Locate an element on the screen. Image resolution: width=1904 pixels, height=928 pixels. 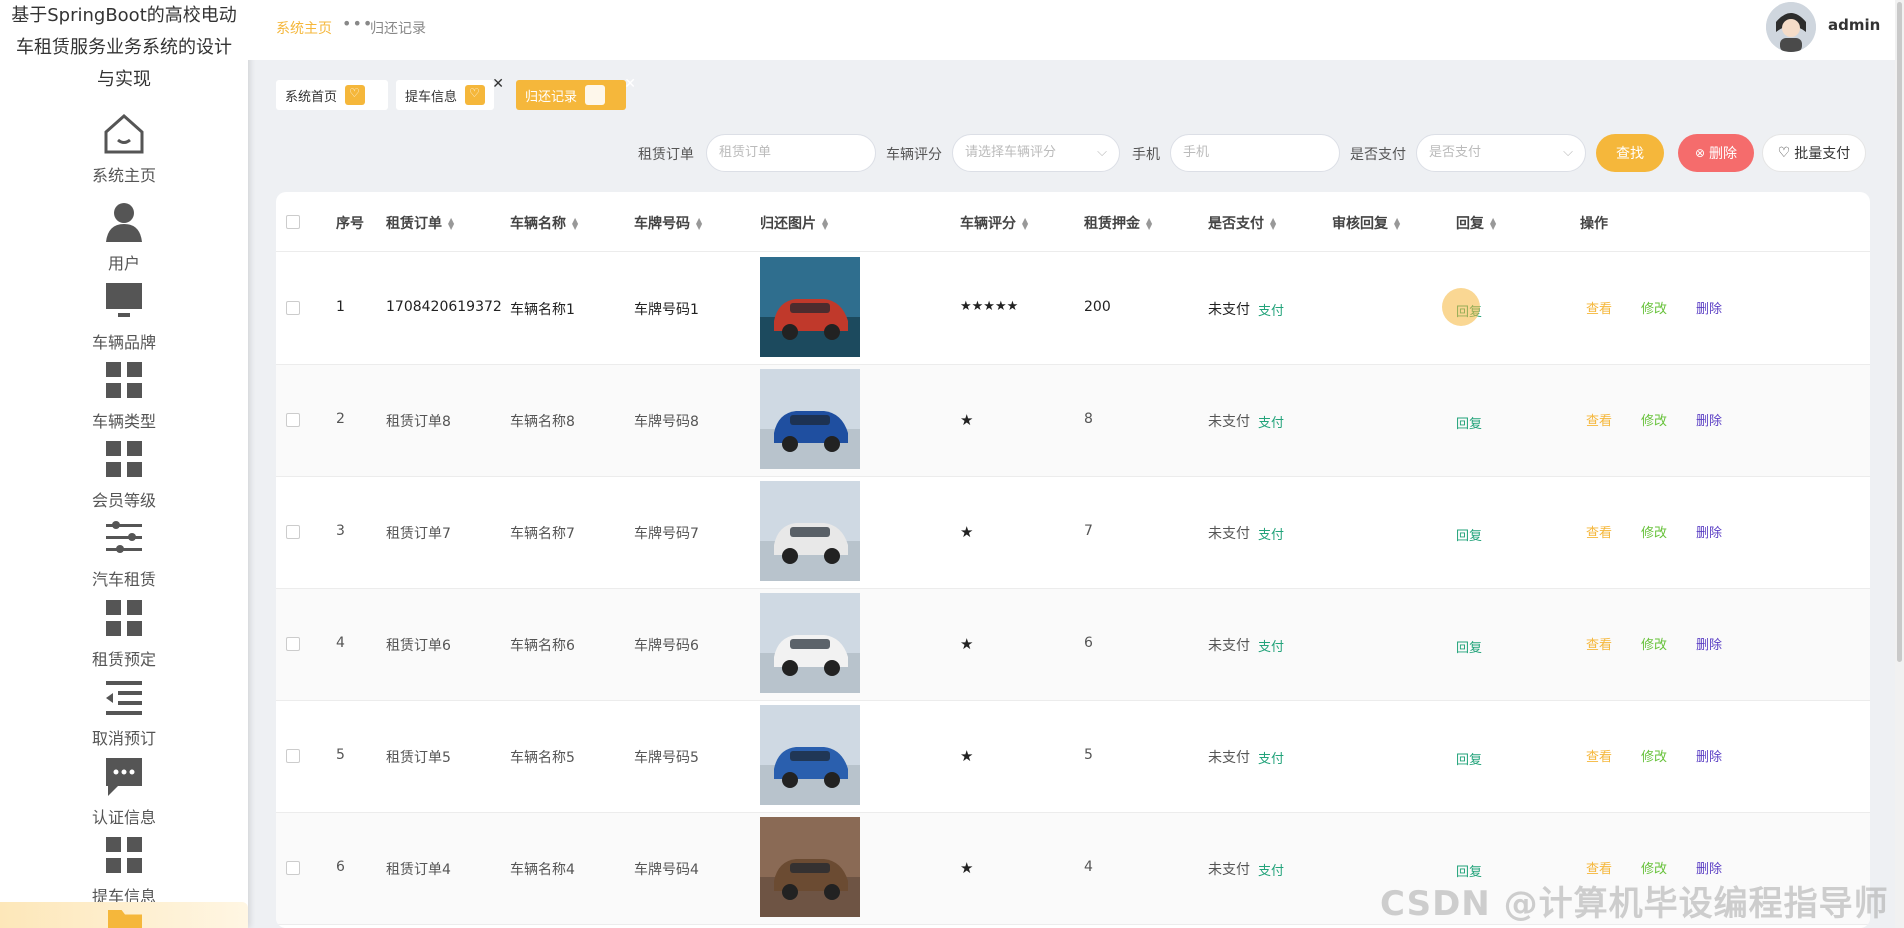
sidebar-item: 车辆品牌 is located at coordinates (124, 315).